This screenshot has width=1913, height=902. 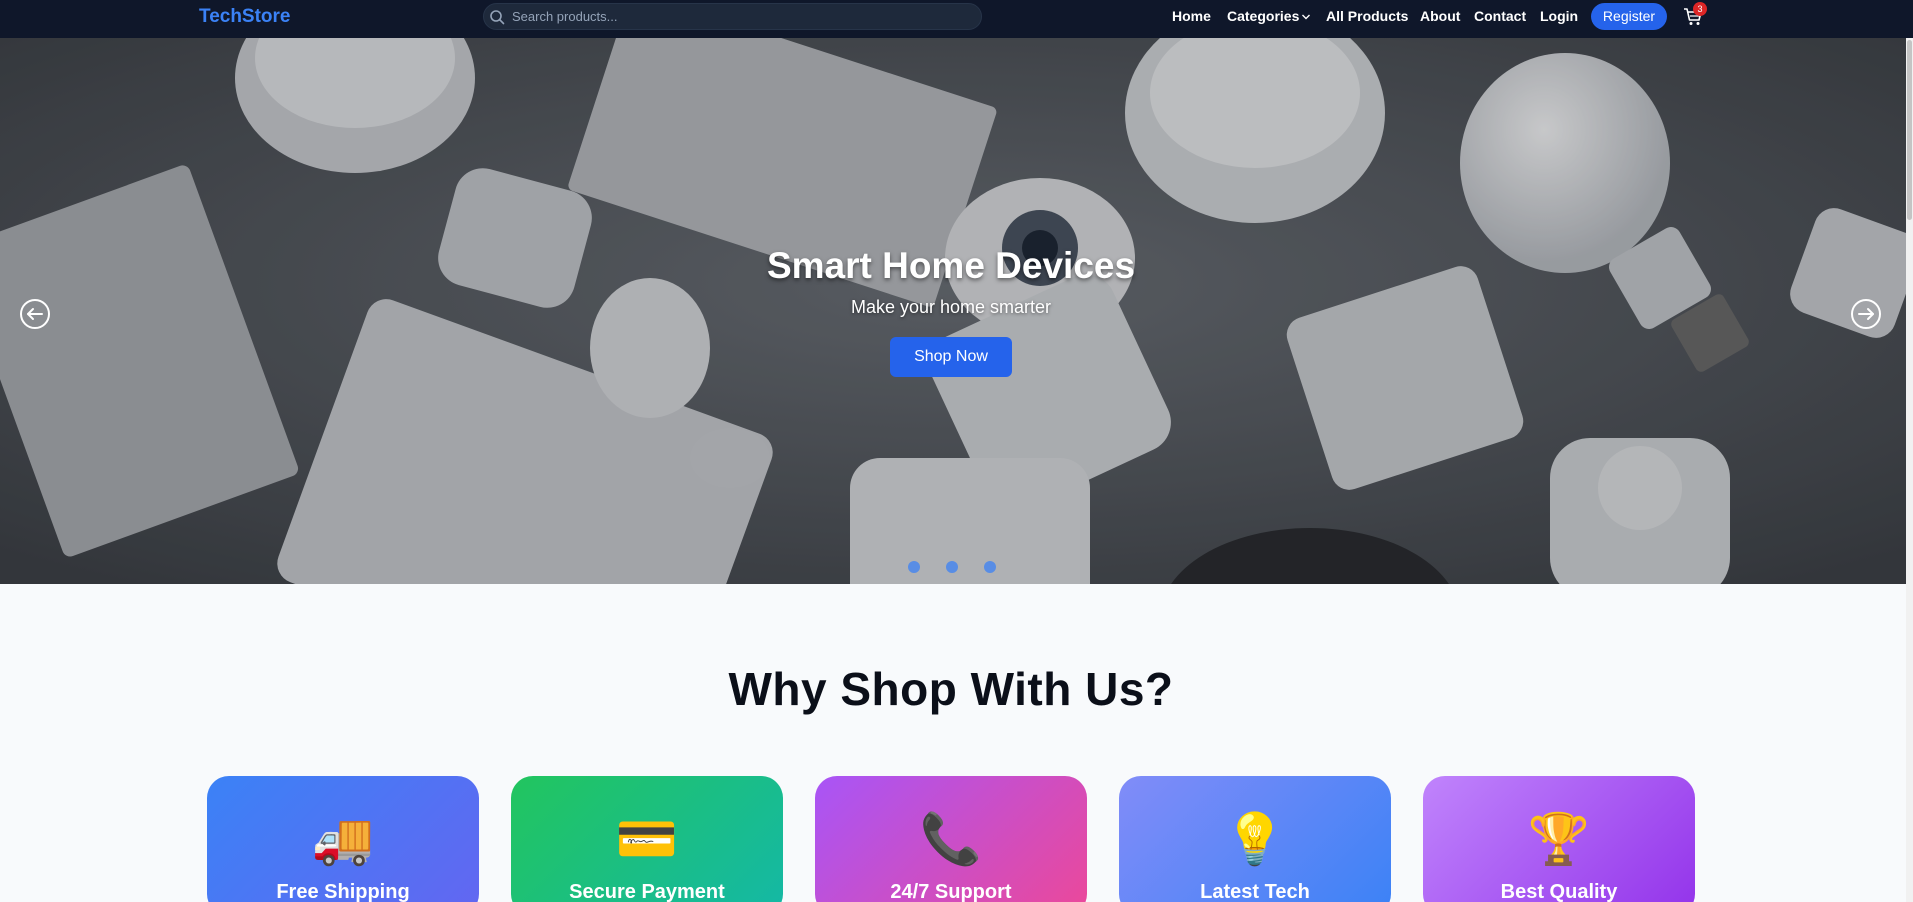 I want to click on feature-card-support: 📞 24/7 Support, so click(x=951, y=839).